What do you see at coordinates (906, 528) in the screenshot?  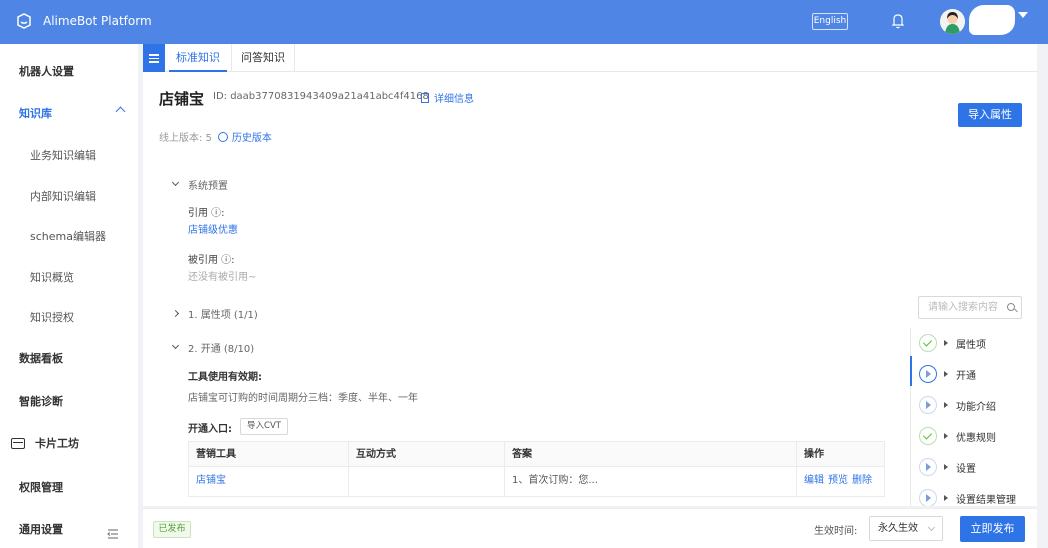 I see `effective-time-select: 永久生效` at bounding box center [906, 528].